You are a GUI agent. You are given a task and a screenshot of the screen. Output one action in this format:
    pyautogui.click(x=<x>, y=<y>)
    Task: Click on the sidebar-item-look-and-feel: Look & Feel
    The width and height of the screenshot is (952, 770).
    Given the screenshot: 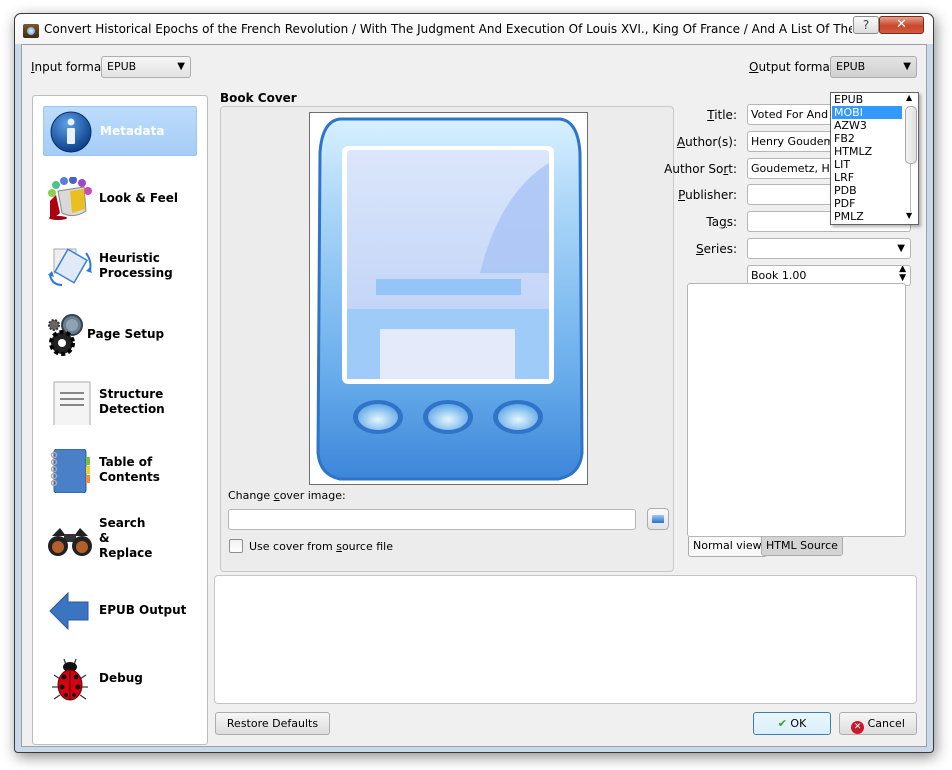 What is the action you would take?
    pyautogui.click(x=120, y=199)
    